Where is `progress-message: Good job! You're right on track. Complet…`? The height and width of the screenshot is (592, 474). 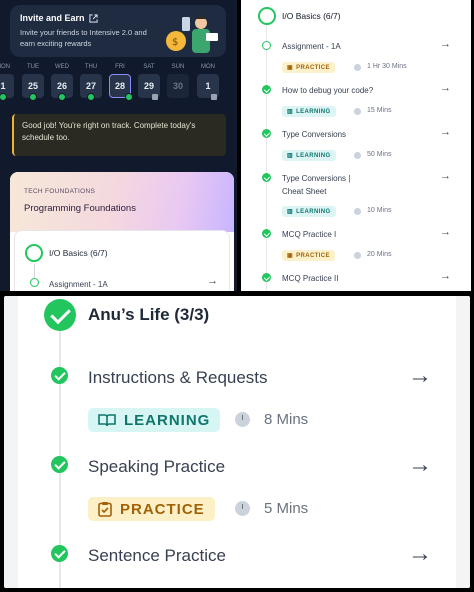 progress-message: Good job! You're right on track. Complet… is located at coordinates (119, 135).